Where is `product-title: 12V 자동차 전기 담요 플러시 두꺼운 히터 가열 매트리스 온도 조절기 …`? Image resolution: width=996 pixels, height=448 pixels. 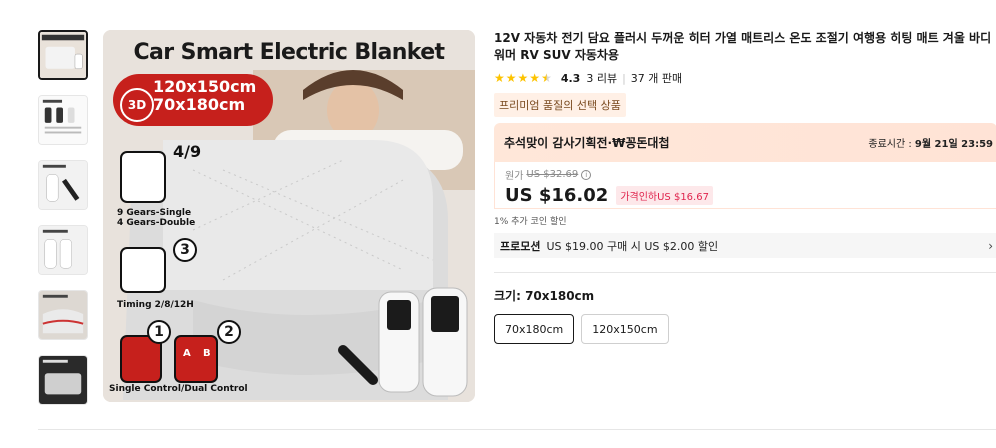
product-title: 12V 자동차 전기 담요 플러시 두꺼운 히터 가열 매트리스 온도 조절기 … is located at coordinates (743, 46).